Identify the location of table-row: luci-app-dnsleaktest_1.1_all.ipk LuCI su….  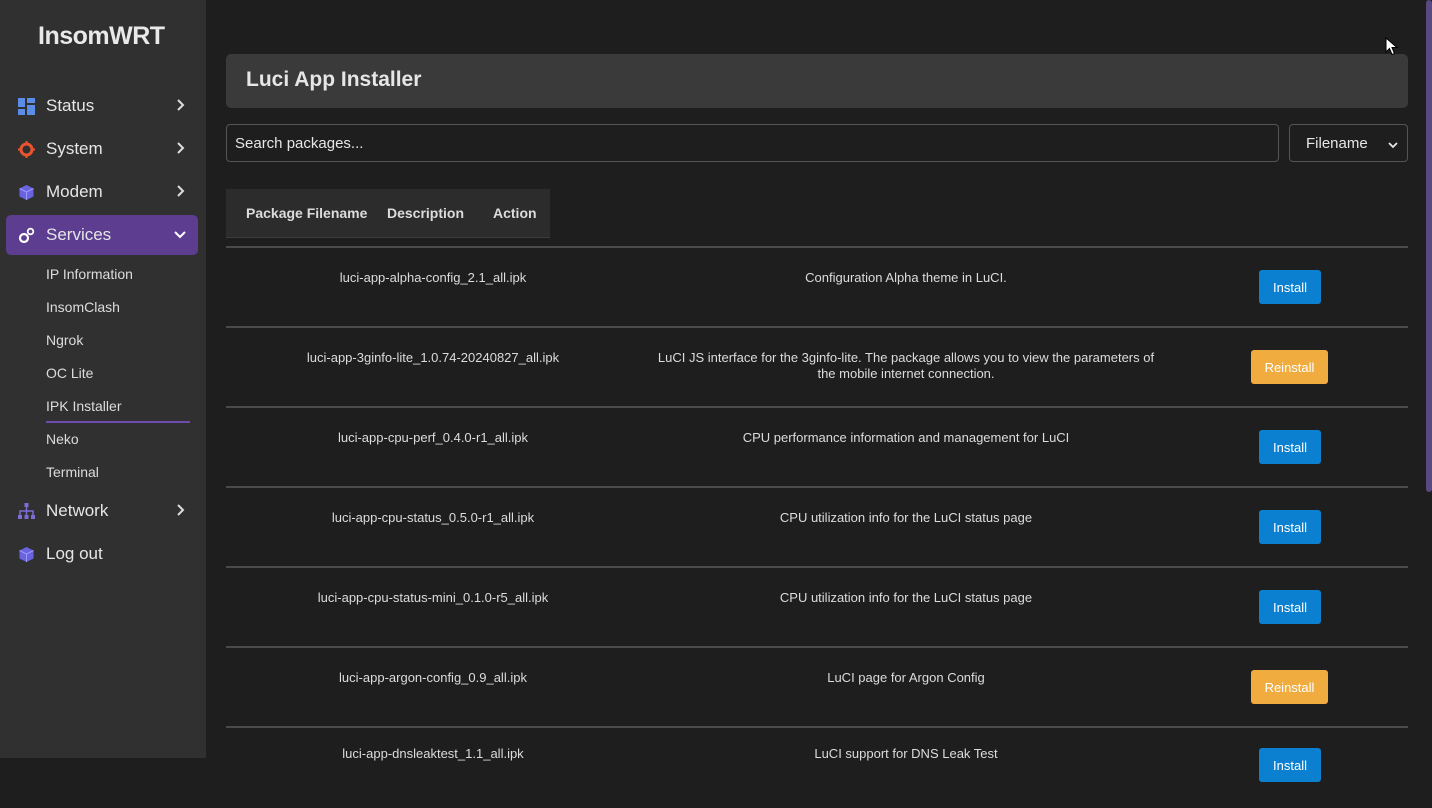
(817, 768).